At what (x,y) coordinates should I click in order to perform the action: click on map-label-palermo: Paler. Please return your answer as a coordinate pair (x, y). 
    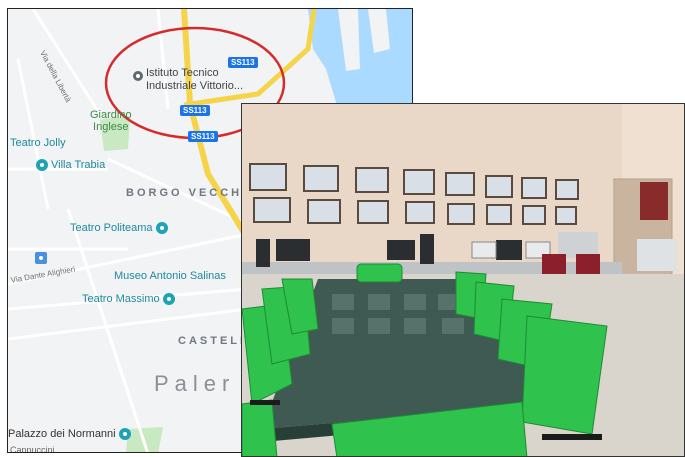
    Looking at the image, I should click on (195, 383).